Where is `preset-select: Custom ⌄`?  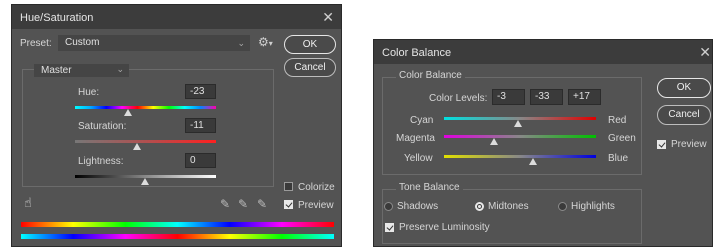 preset-select: Custom ⌄ is located at coordinates (154, 43).